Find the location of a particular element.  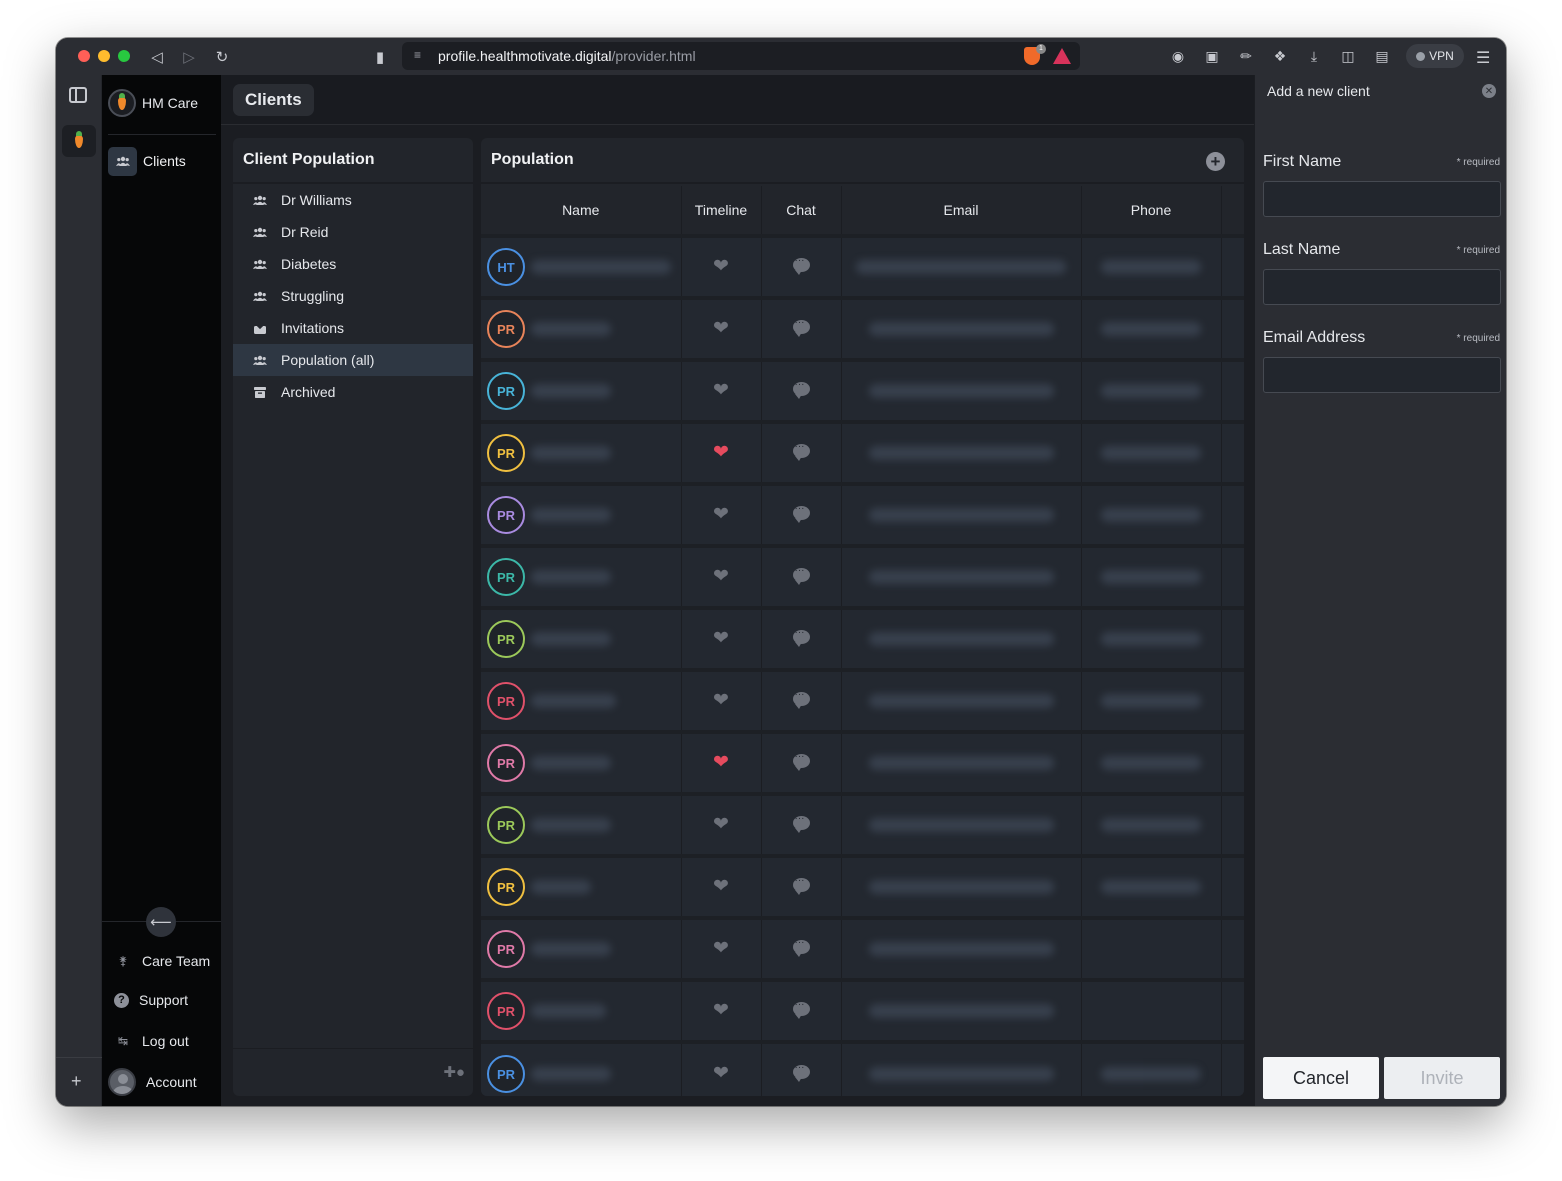

close-window-button is located at coordinates (84, 56).